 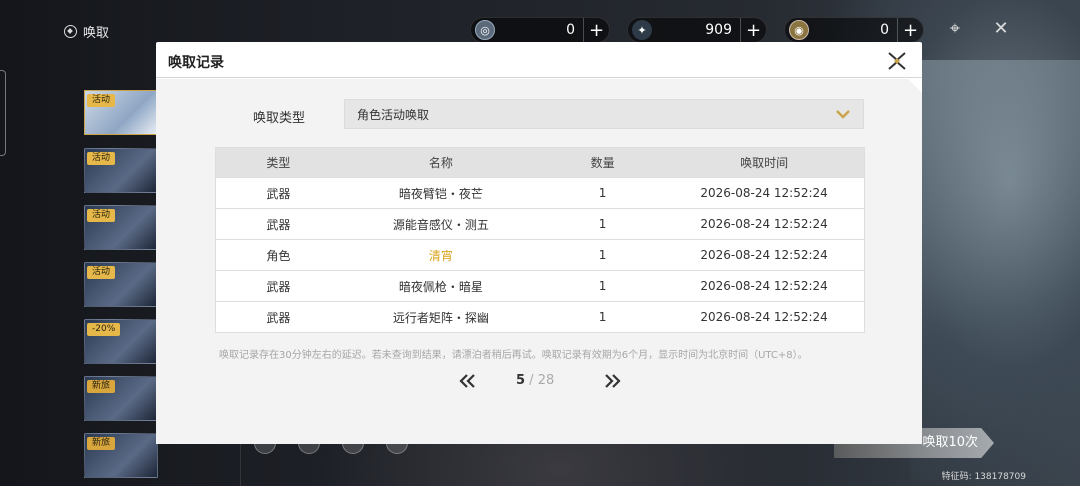 What do you see at coordinates (718, 30) in the screenshot?
I see `currency-2-value: 909` at bounding box center [718, 30].